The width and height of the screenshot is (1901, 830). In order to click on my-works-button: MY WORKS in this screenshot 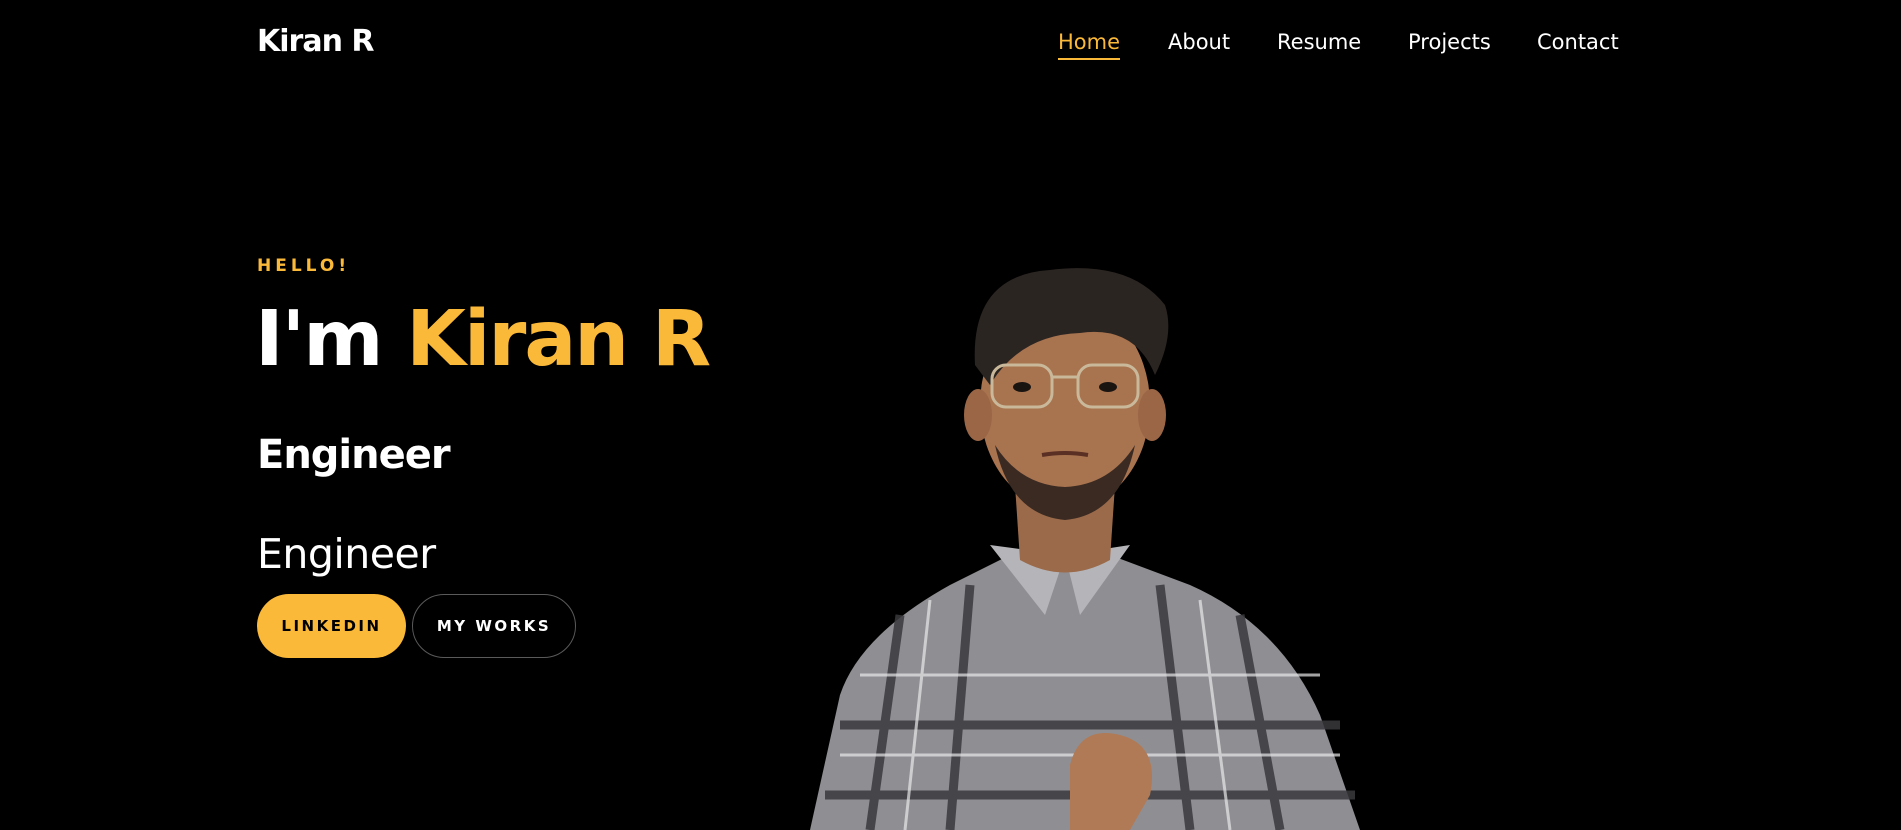, I will do `click(494, 626)`.